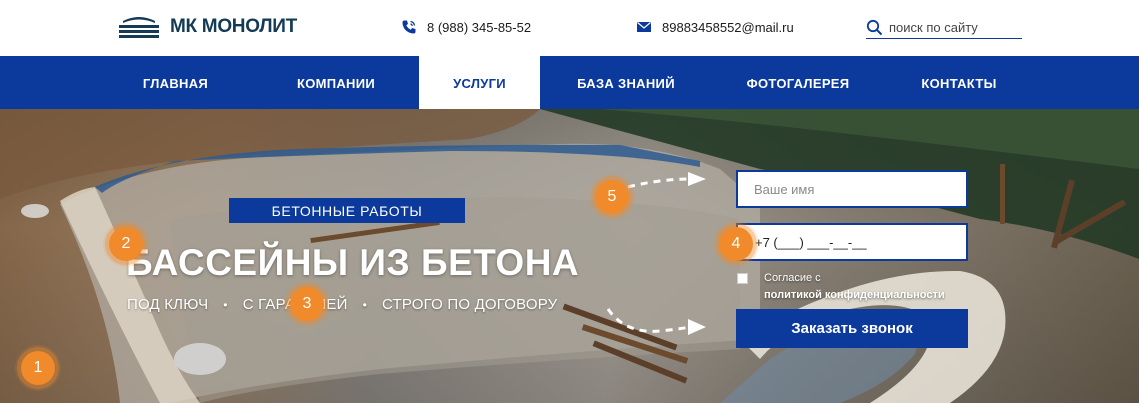  What do you see at coordinates (479, 82) in the screenshot?
I see `nav-item-services: УСЛУГИ` at bounding box center [479, 82].